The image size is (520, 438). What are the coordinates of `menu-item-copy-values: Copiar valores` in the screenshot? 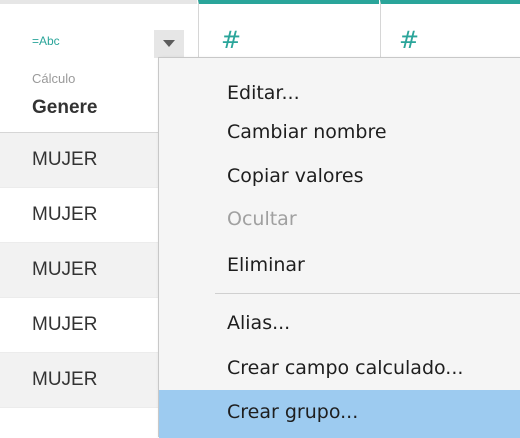 It's located at (339, 177).